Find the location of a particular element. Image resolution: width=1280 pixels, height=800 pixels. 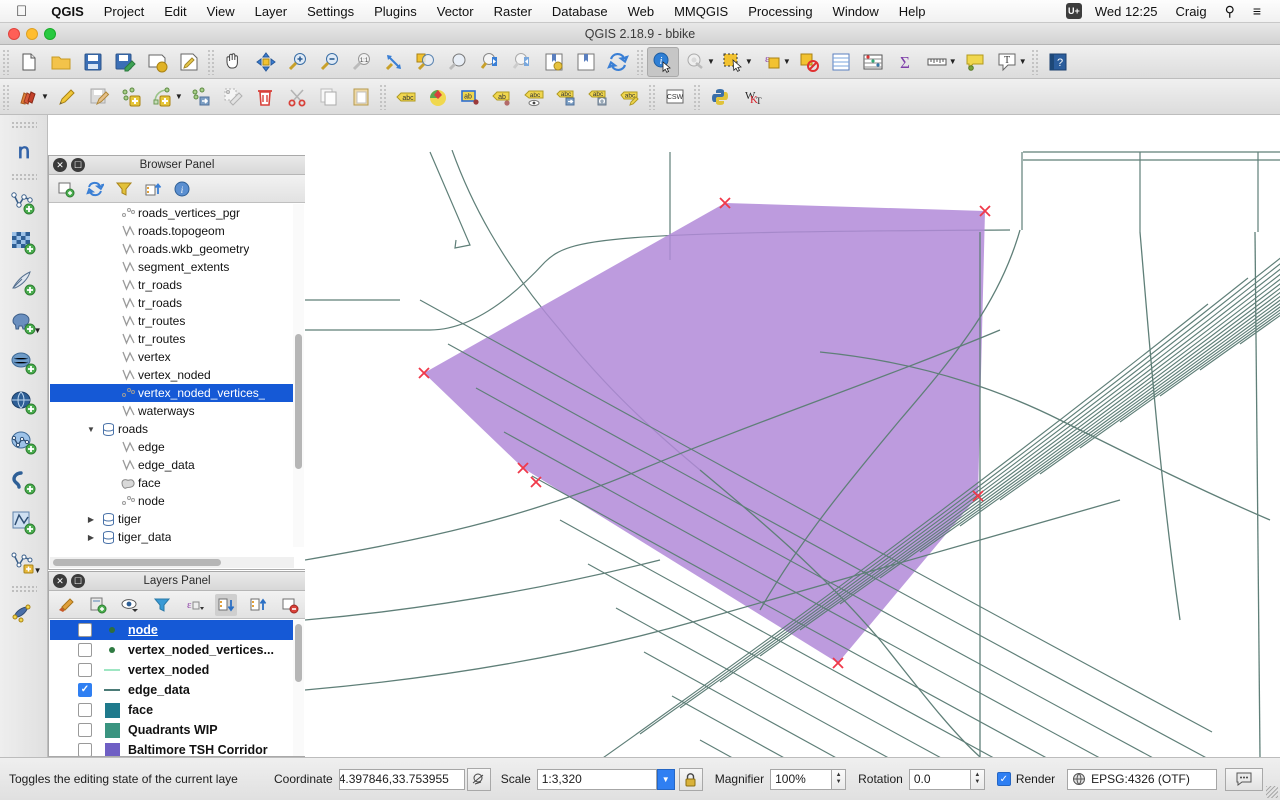

open-attribute-table-button is located at coordinates (841, 62).